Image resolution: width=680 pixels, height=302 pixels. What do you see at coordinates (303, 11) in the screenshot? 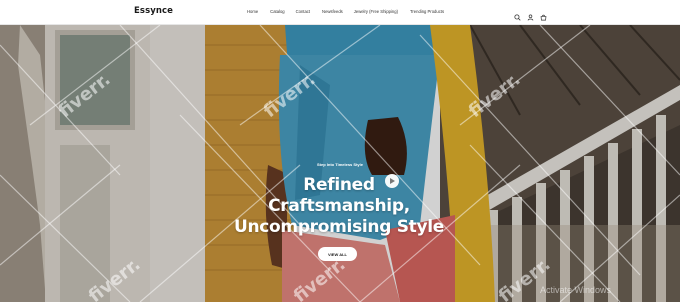
I see `nav-contact: Contact` at bounding box center [303, 11].